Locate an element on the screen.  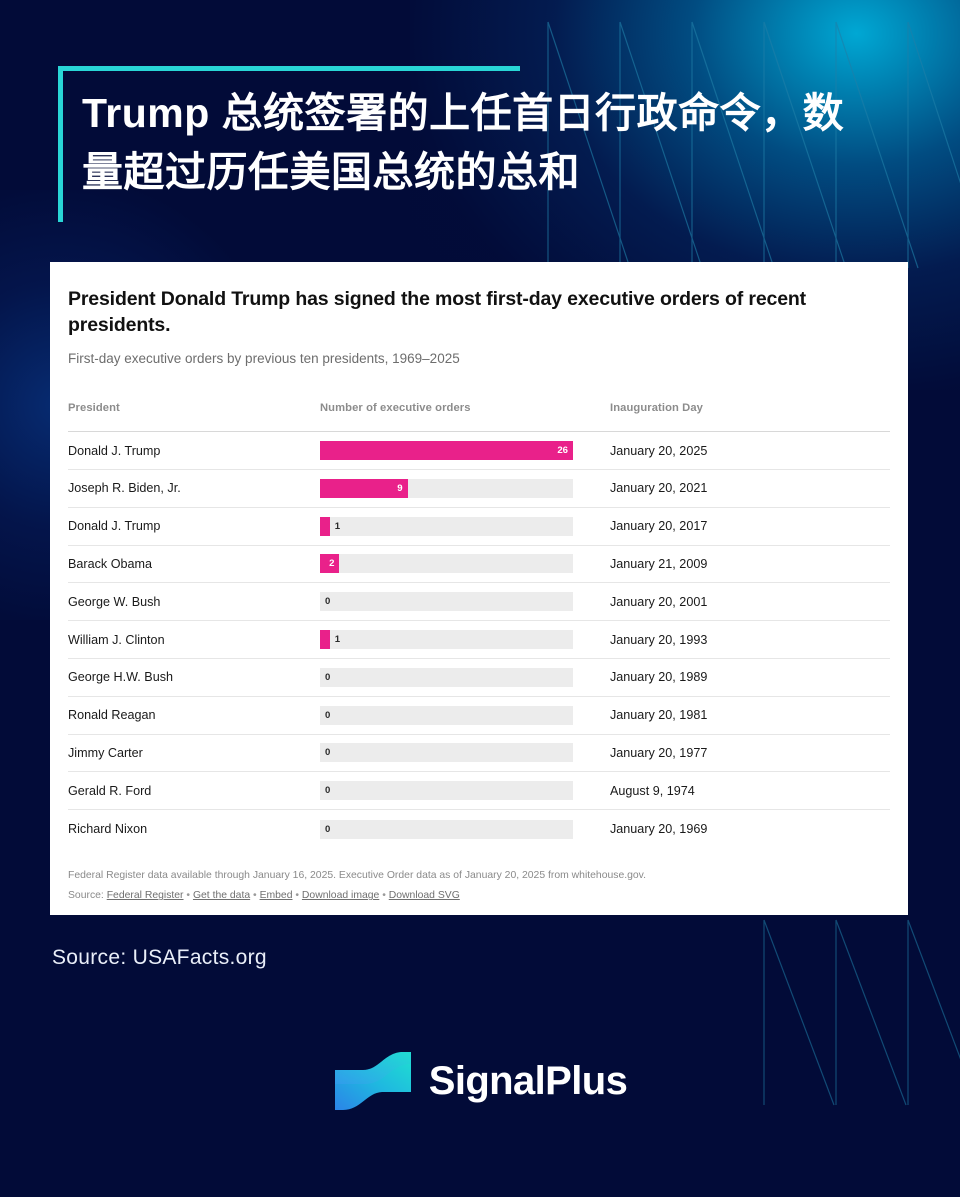
source-link: Embed is located at coordinates (276, 895).